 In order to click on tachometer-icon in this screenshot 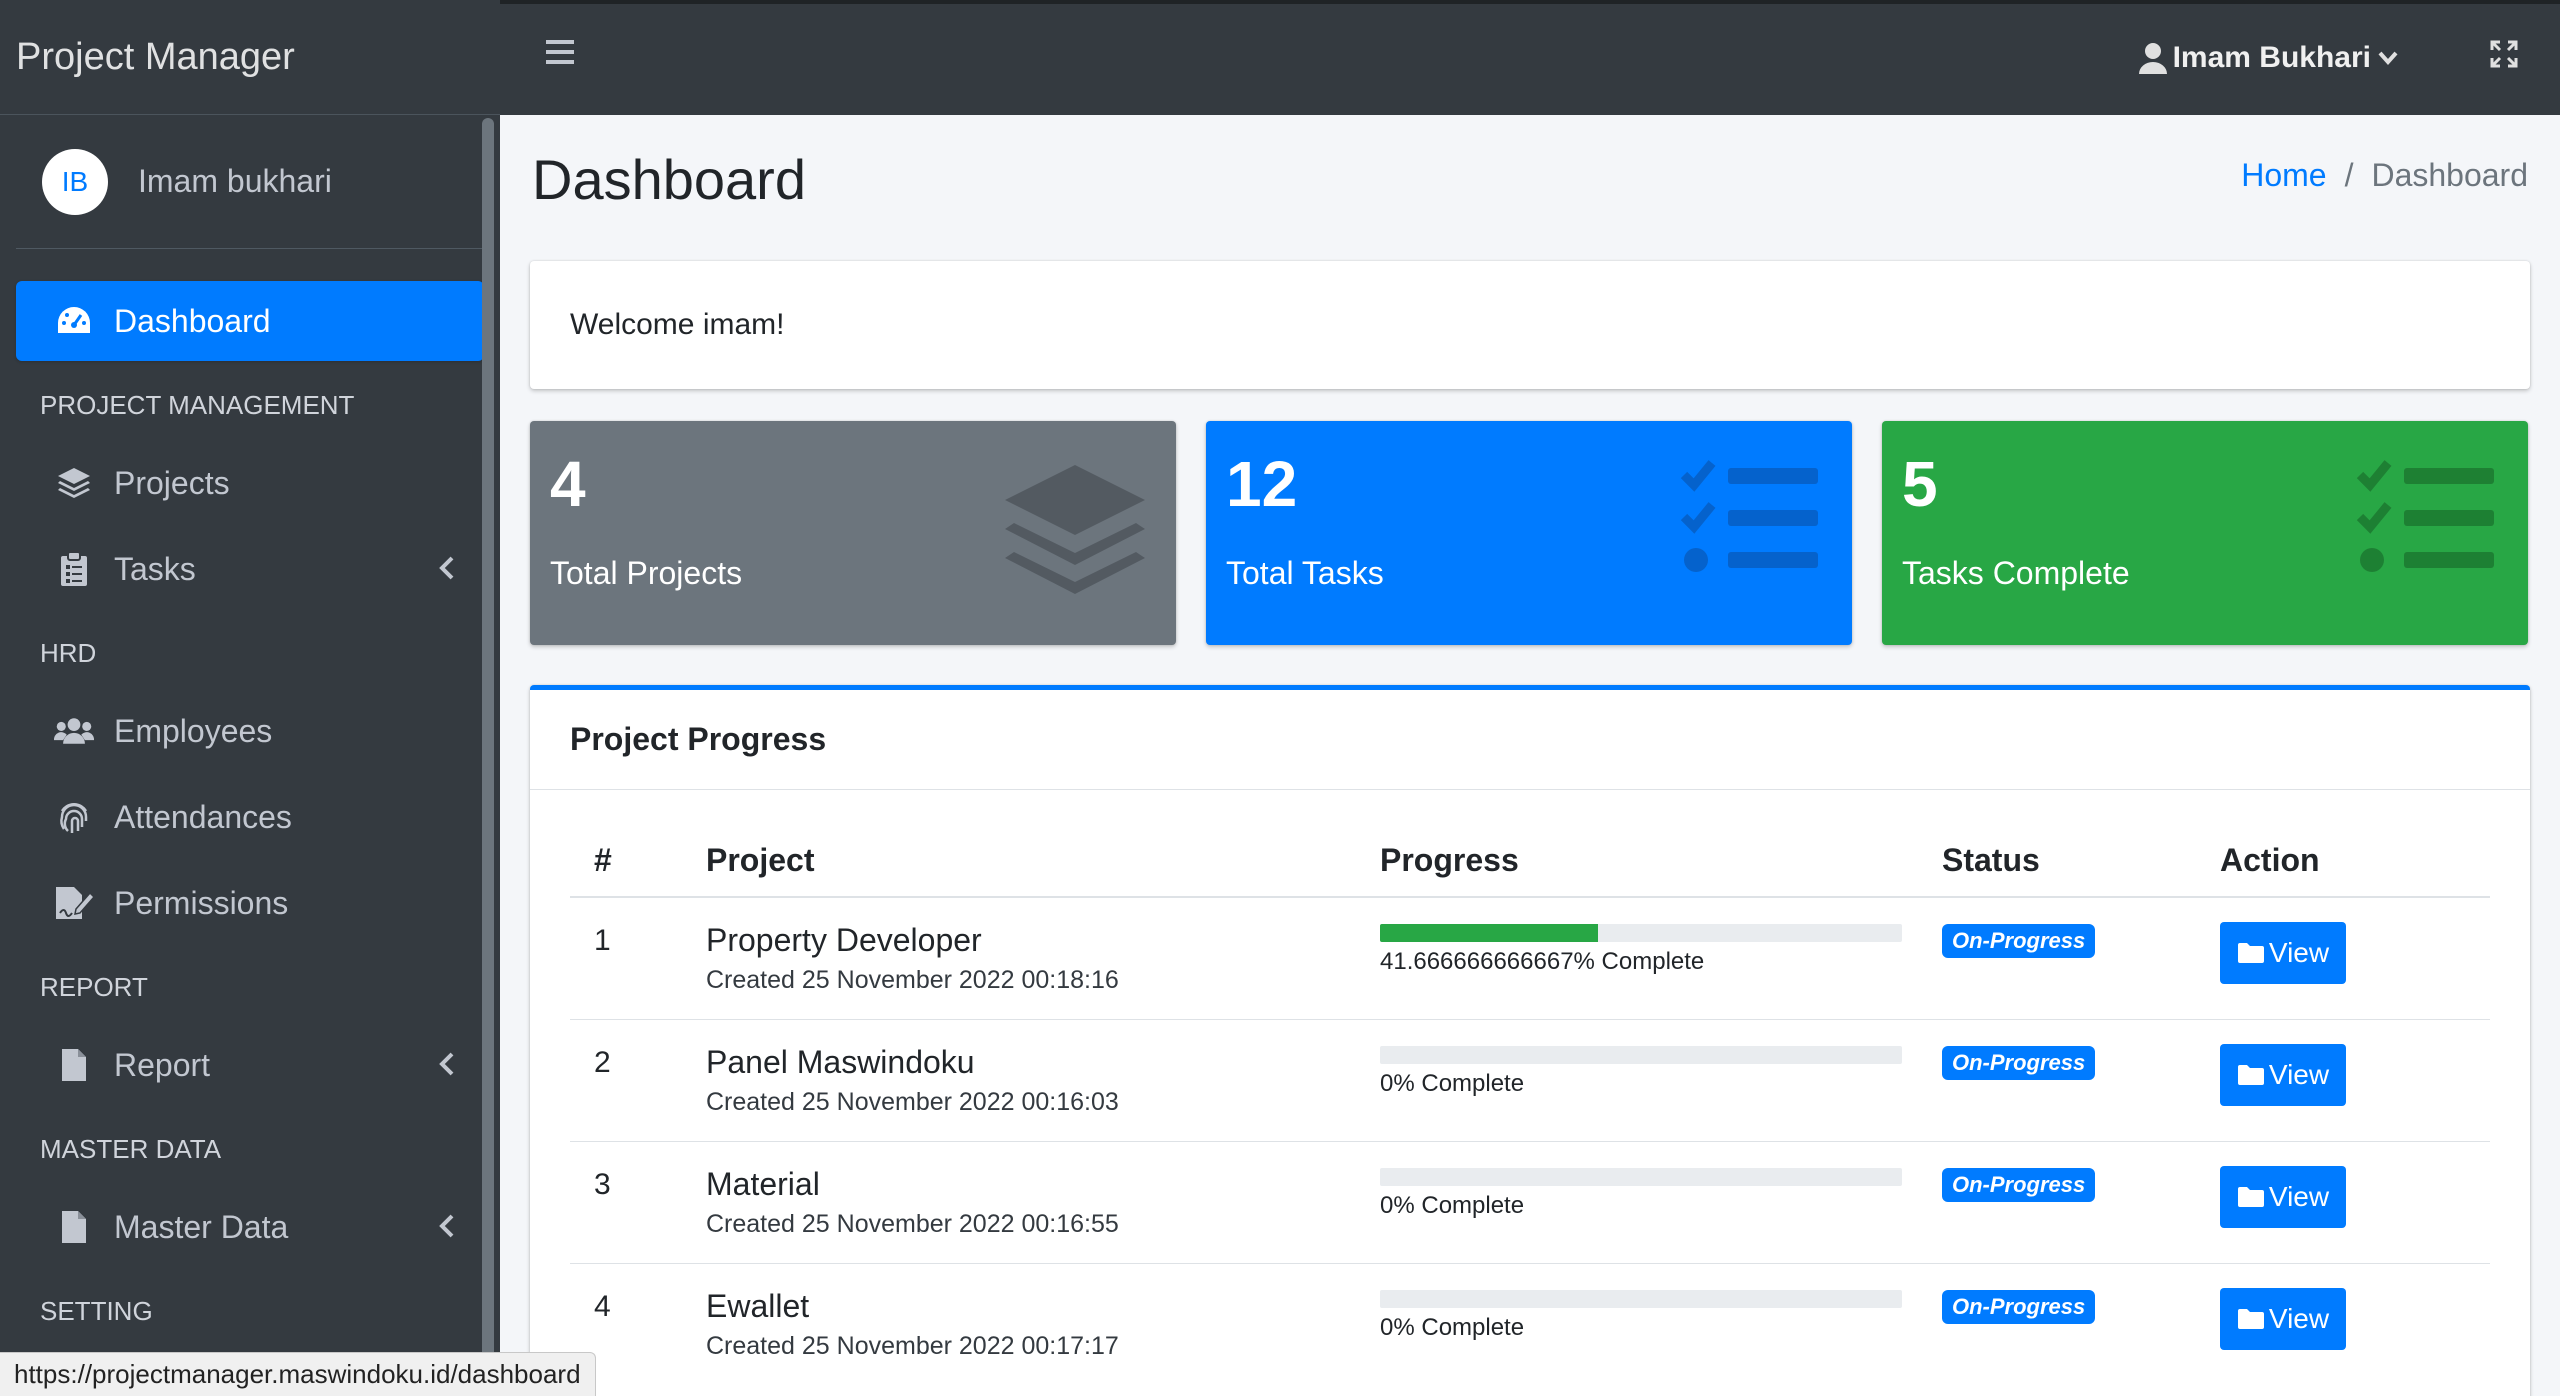, I will do `click(74, 321)`.